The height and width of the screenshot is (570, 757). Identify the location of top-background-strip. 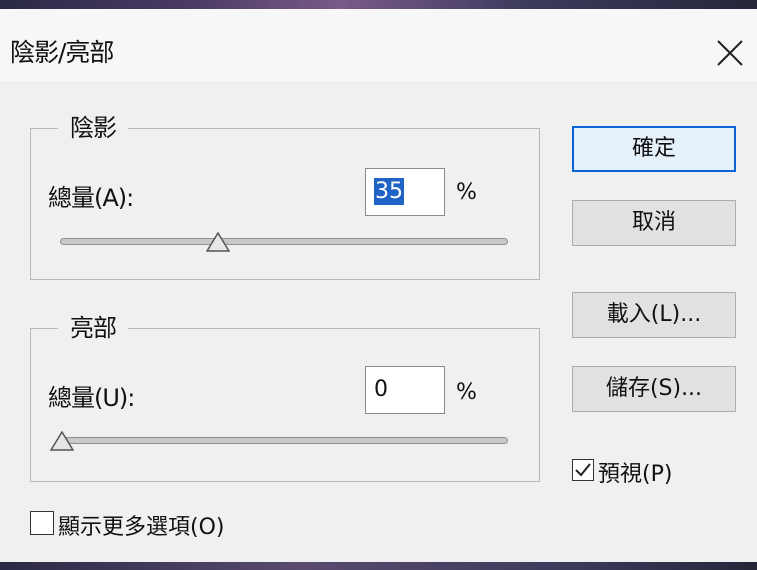
(378, 4).